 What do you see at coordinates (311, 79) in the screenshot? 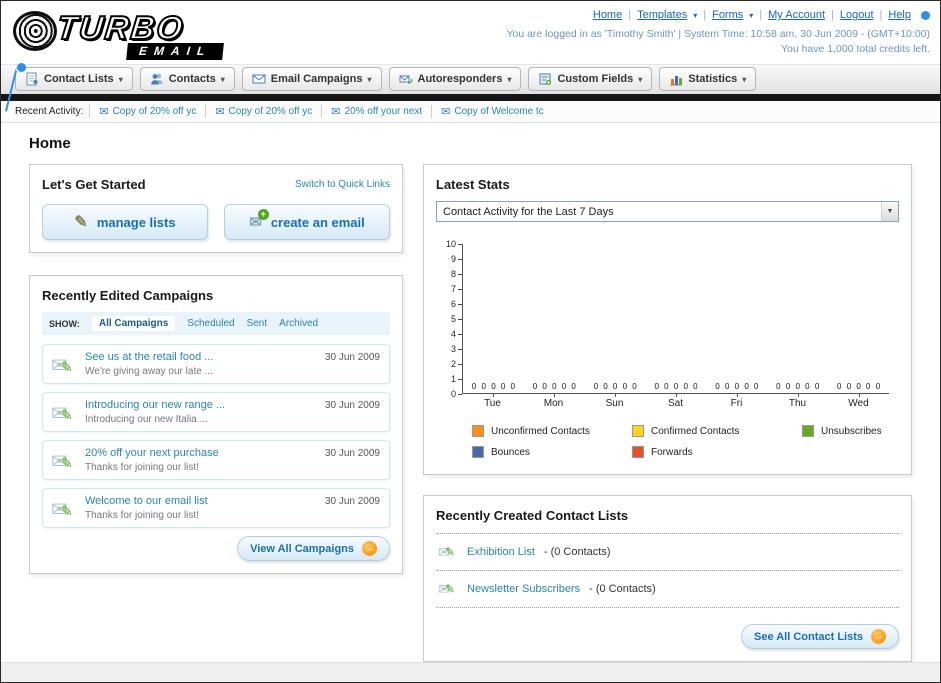
I see `tab-email-campaigns: Email Campaigns ▾` at bounding box center [311, 79].